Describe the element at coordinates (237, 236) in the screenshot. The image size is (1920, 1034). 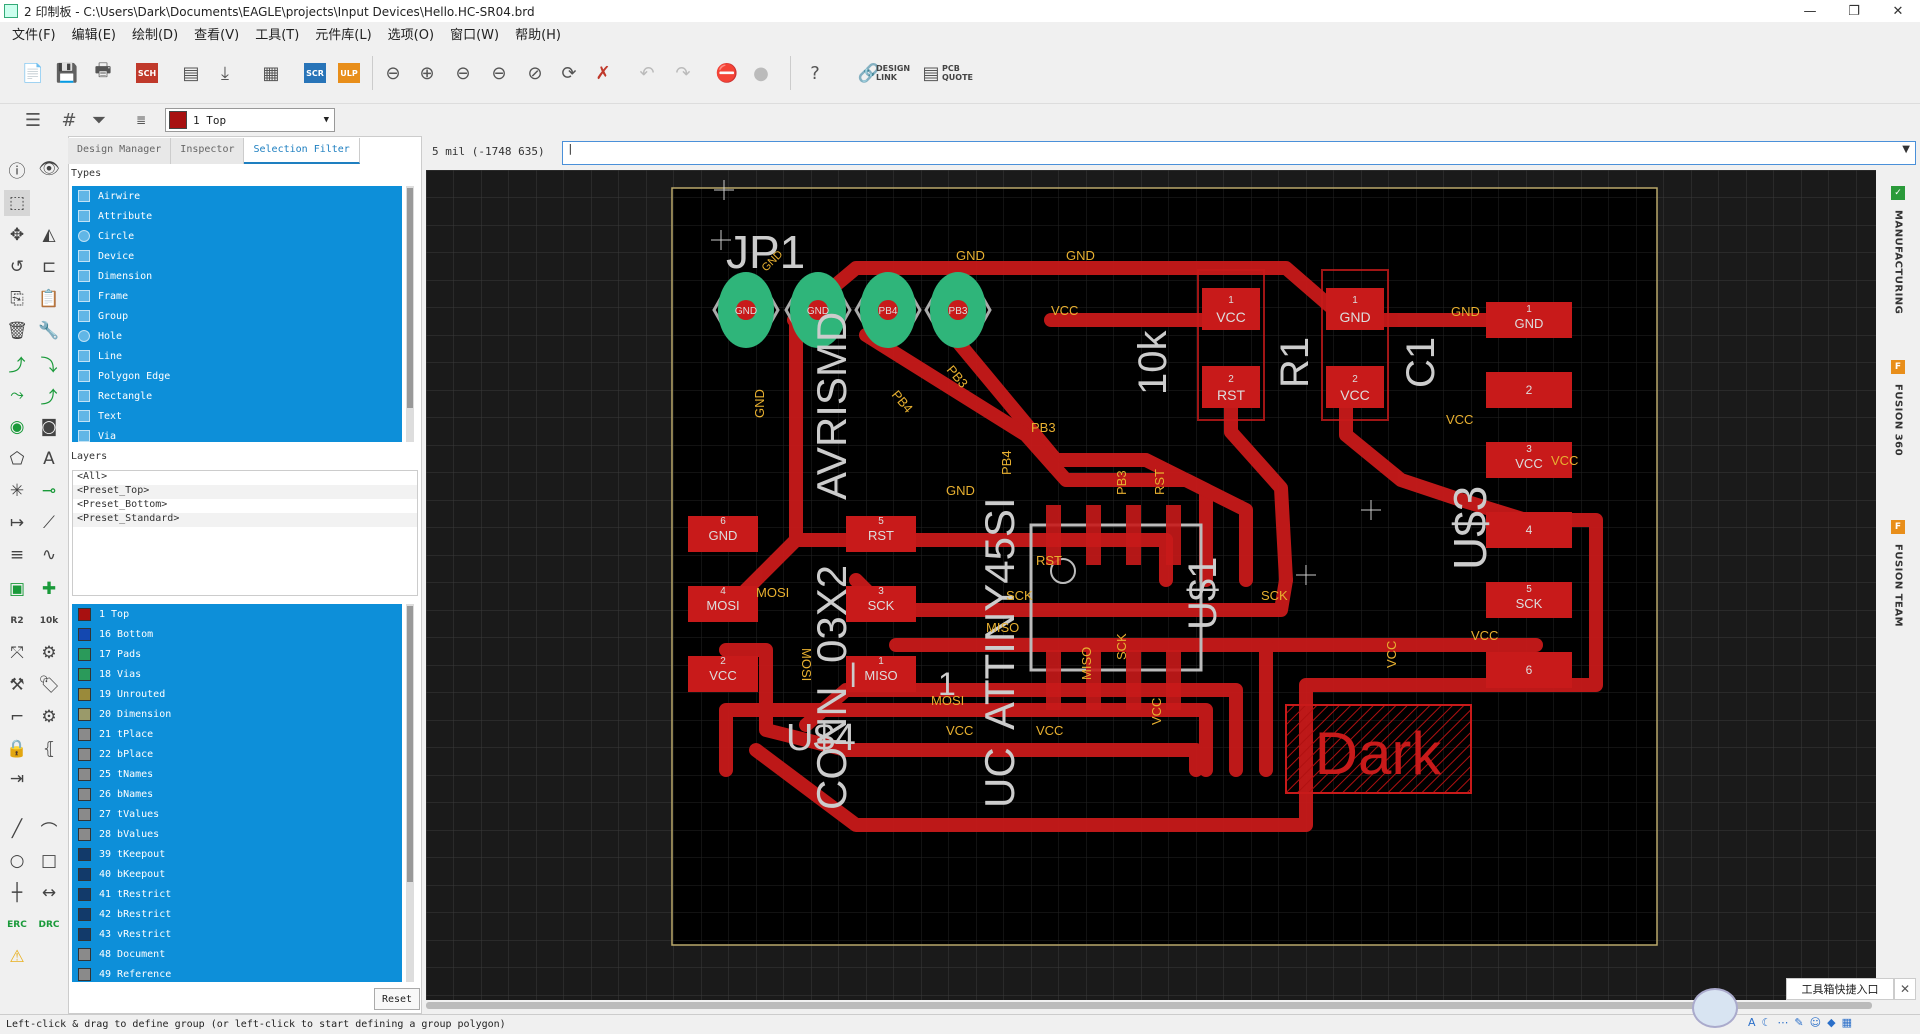
I see `list-item: Circle` at that location.